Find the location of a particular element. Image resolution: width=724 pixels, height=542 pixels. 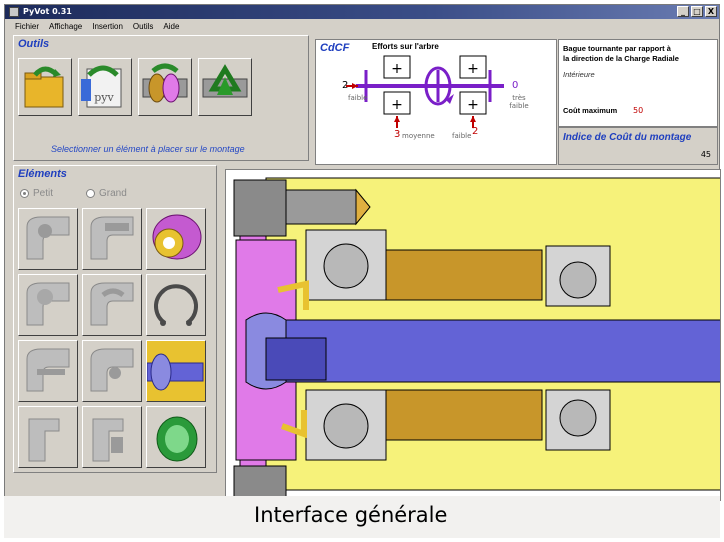

recycle-button is located at coordinates (225, 87).